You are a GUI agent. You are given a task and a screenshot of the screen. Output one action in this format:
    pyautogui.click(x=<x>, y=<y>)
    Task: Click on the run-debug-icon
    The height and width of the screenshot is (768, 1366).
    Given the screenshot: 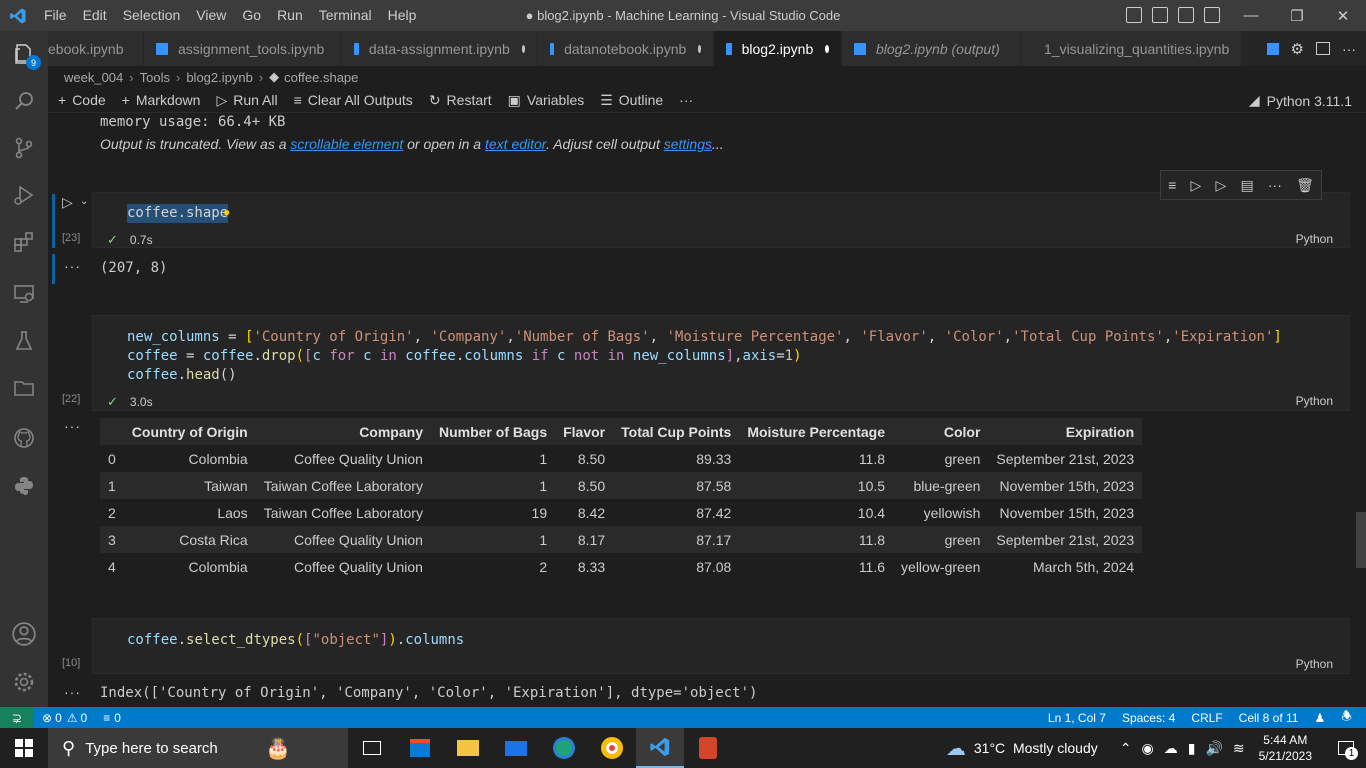 What is the action you would take?
    pyautogui.click(x=24, y=195)
    